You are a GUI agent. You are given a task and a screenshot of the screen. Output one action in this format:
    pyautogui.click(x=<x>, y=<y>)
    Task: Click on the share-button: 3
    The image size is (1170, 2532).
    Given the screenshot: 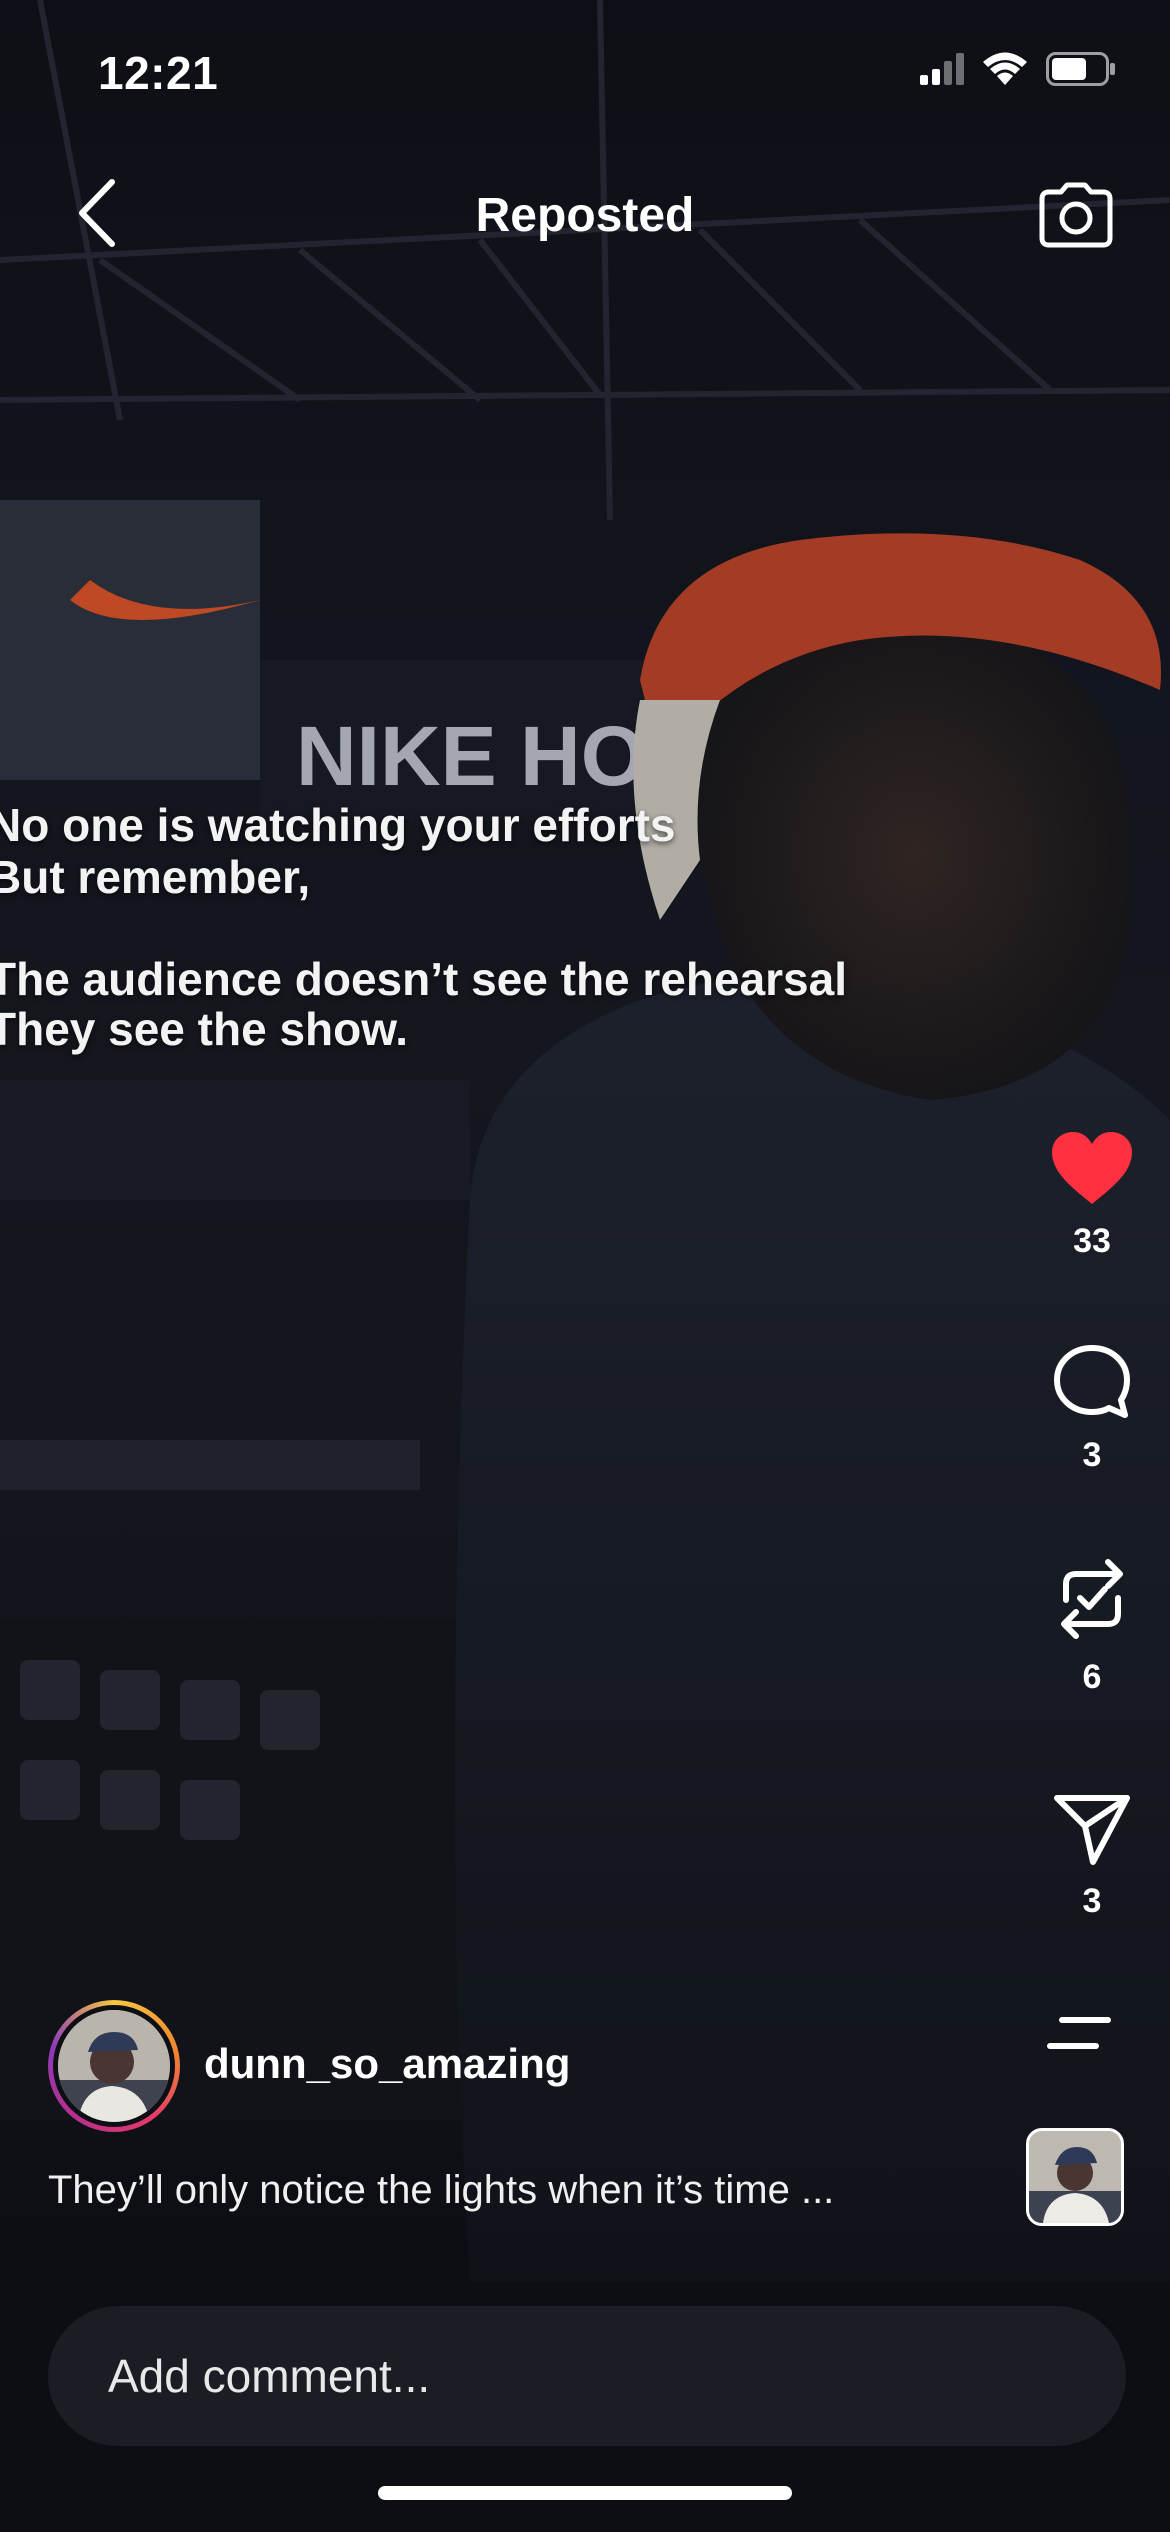 What is the action you would take?
    pyautogui.click(x=1092, y=1856)
    